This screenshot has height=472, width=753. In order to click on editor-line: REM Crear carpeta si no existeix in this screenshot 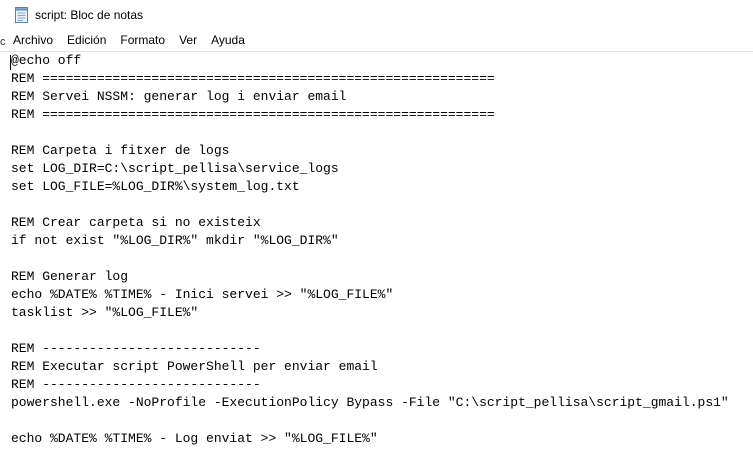, I will do `click(136, 222)`.